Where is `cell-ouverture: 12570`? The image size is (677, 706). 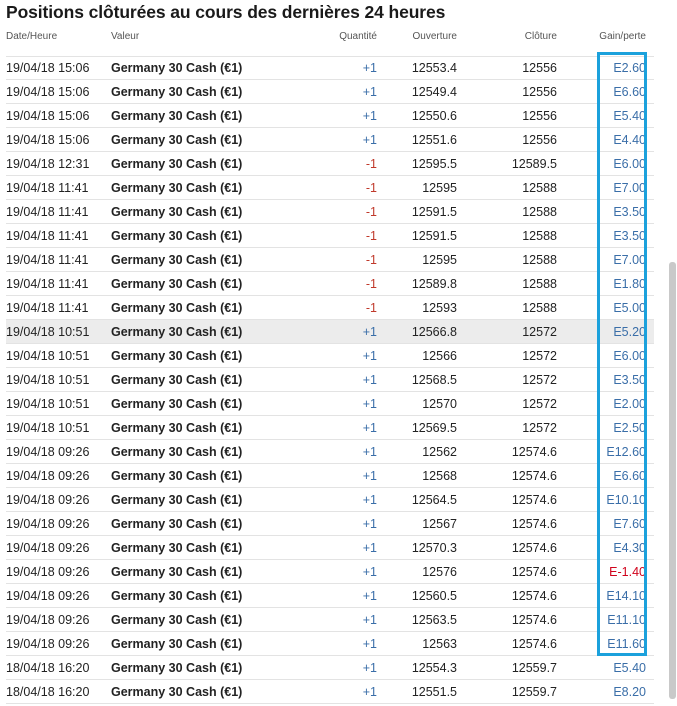
cell-ouverture: 12570 is located at coordinates (439, 404).